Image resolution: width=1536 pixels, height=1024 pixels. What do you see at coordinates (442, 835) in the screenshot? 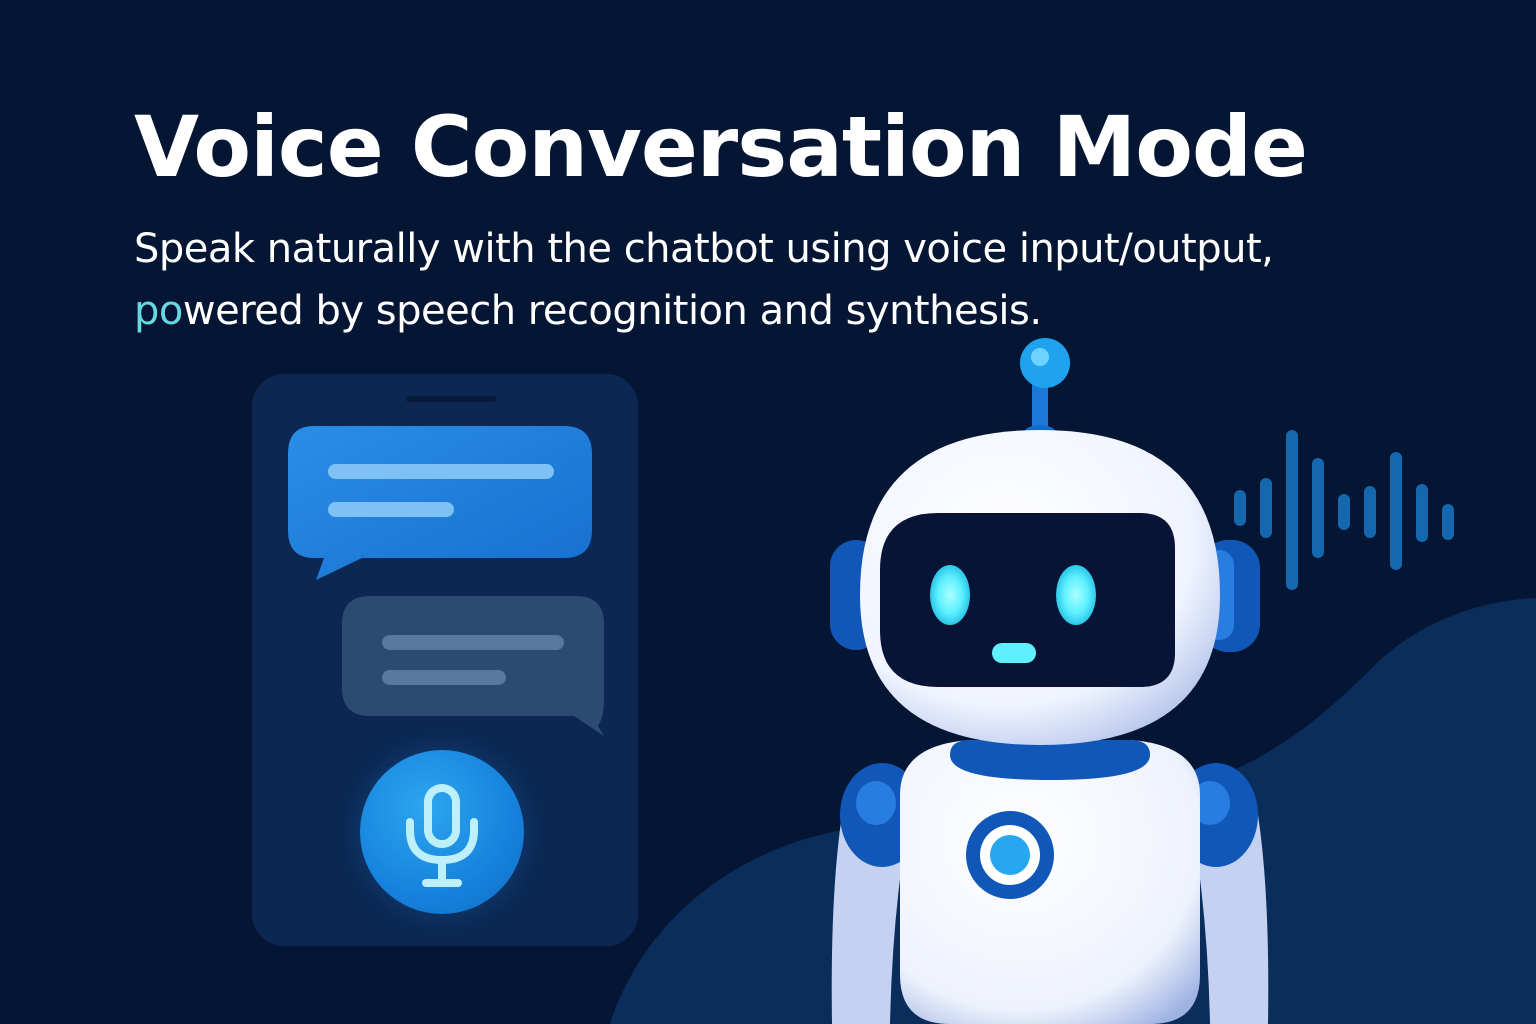
I see `microphone-icon` at bounding box center [442, 835].